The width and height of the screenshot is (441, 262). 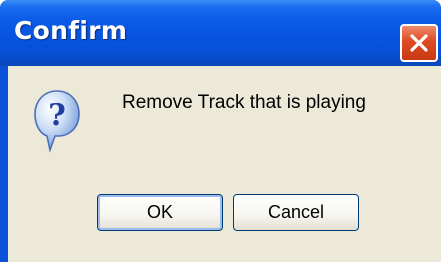 What do you see at coordinates (244, 102) in the screenshot?
I see `dialog-message: Remove Track that is playing` at bounding box center [244, 102].